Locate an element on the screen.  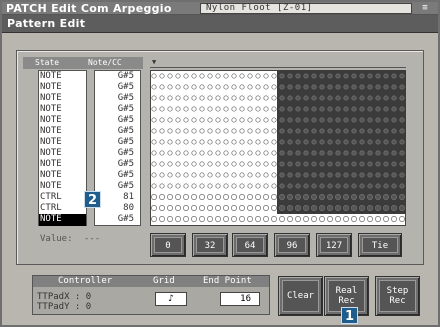
end-point-field: 16 is located at coordinates (240, 299).